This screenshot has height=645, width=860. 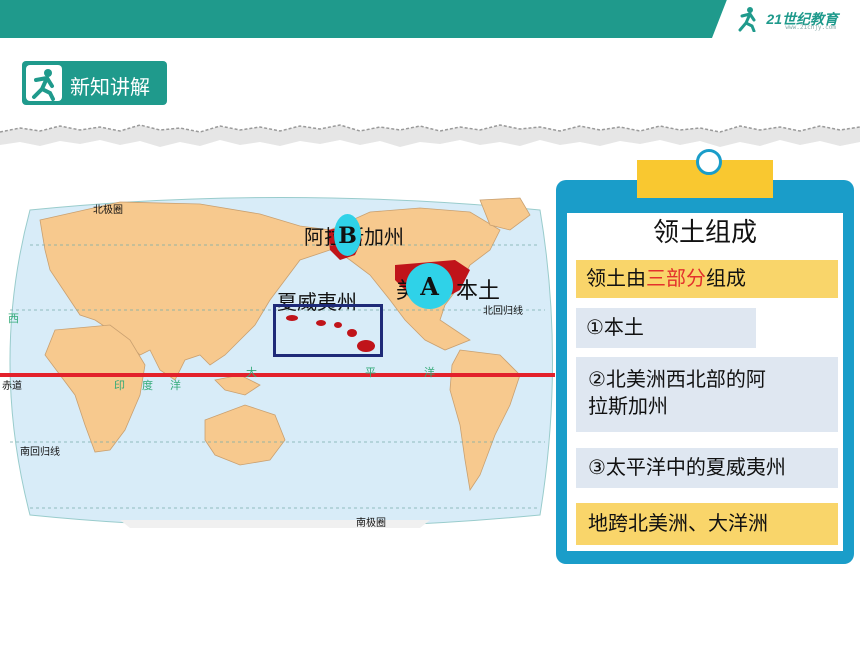 What do you see at coordinates (12, 386) in the screenshot?
I see `label-equator: 赤道` at bounding box center [12, 386].